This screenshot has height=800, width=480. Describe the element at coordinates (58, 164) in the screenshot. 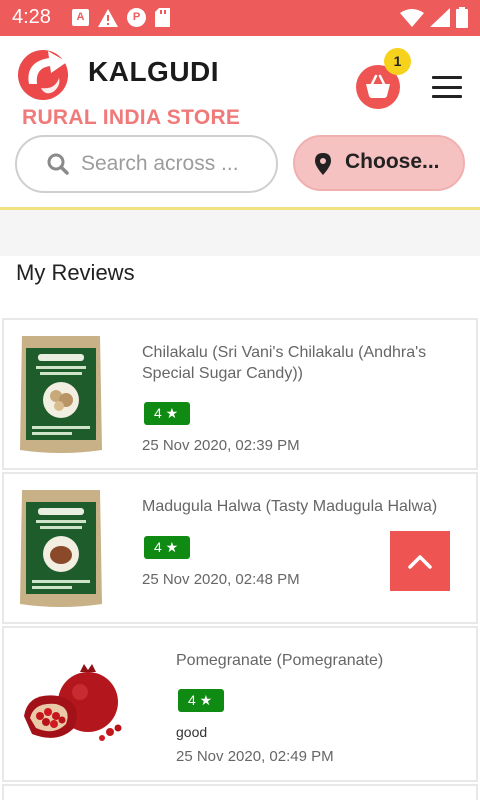

I see `search-icon` at that location.